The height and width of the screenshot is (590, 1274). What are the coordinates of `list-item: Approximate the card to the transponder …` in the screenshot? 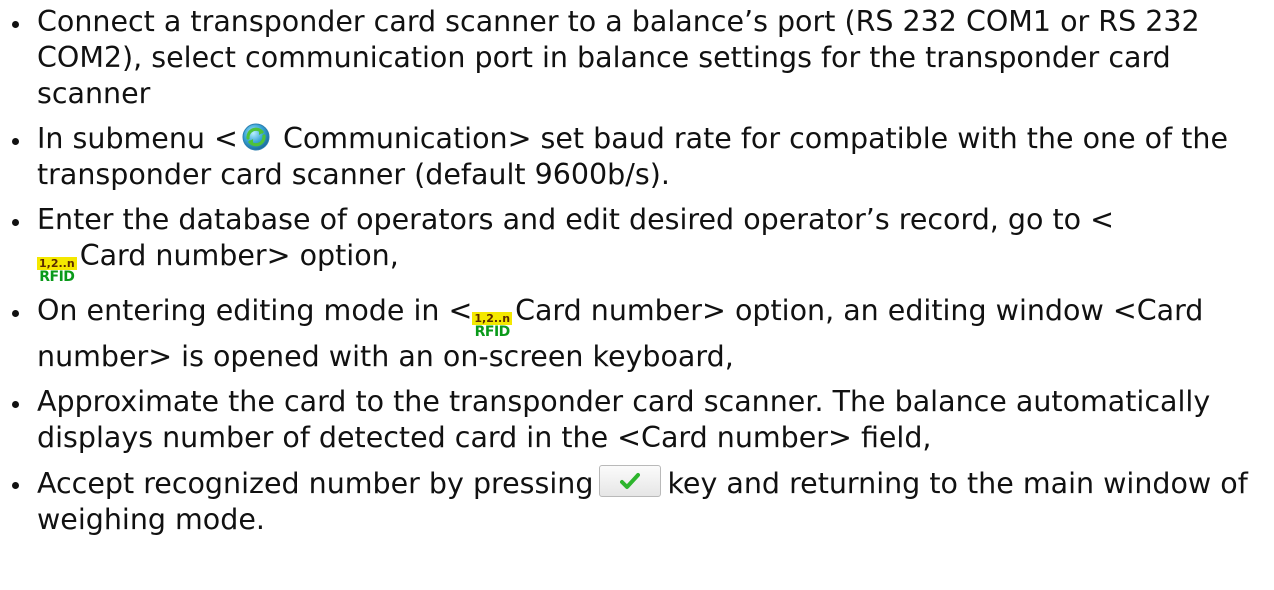 It's located at (636, 420).